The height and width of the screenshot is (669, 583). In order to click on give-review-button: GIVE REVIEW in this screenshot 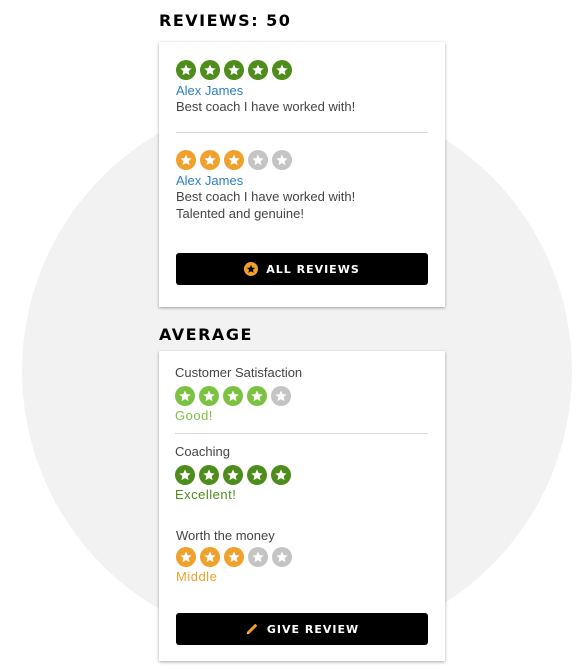, I will do `click(302, 629)`.